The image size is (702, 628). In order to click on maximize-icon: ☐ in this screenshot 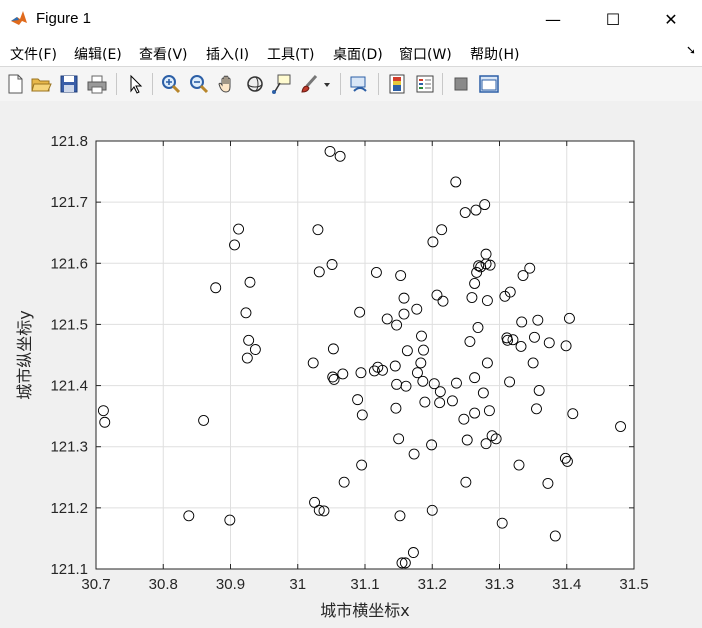, I will do `click(613, 19)`.